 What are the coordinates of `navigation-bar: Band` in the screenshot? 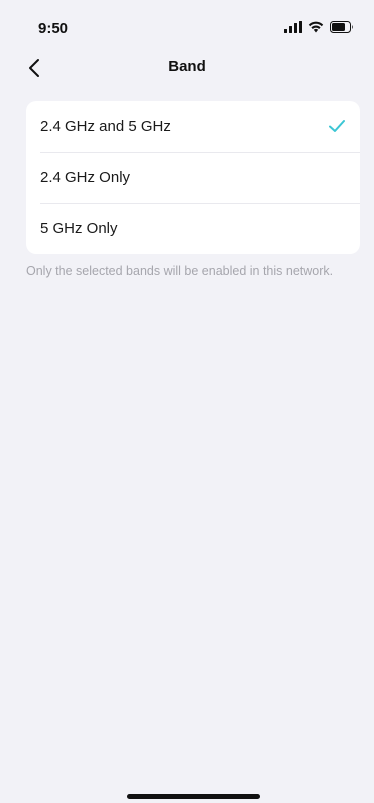 It's located at (187, 68).